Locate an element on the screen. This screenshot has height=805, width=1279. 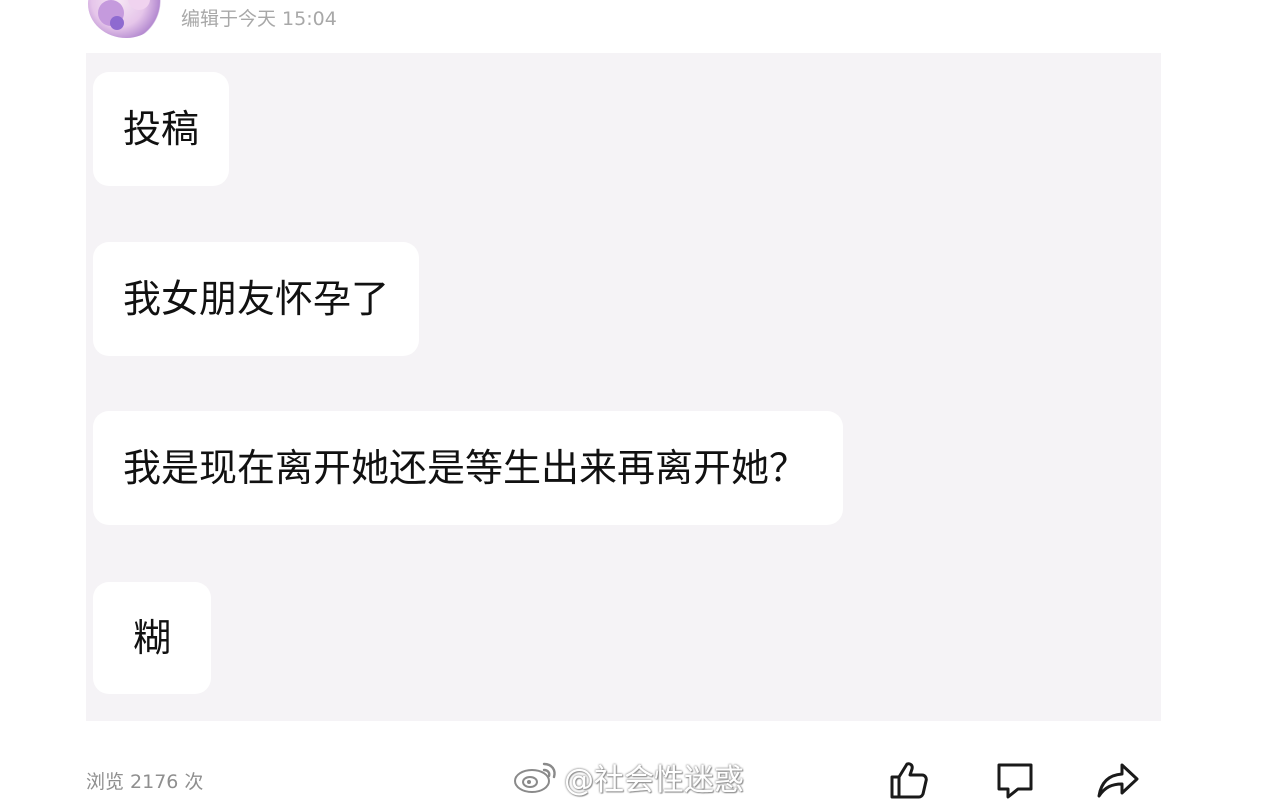
thumbs-up-icon is located at coordinates (909, 780).